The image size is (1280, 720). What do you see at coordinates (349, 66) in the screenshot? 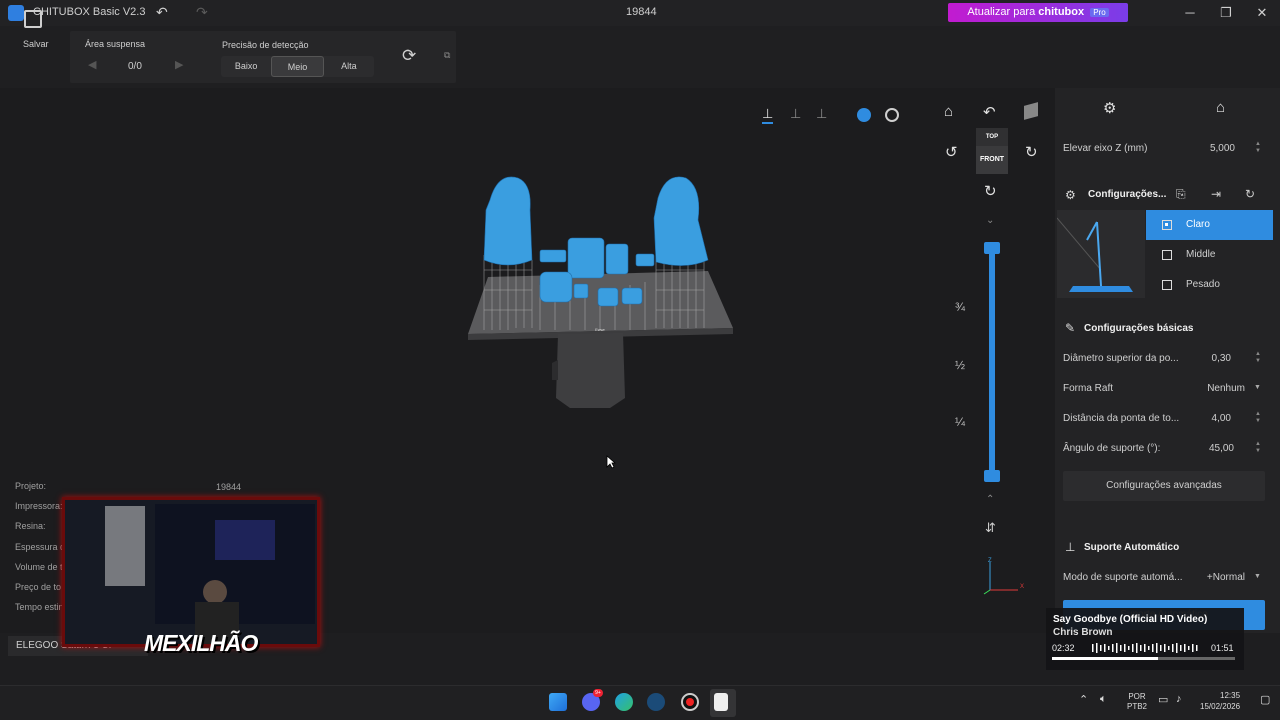
I see `precision-high: Alta` at bounding box center [349, 66].